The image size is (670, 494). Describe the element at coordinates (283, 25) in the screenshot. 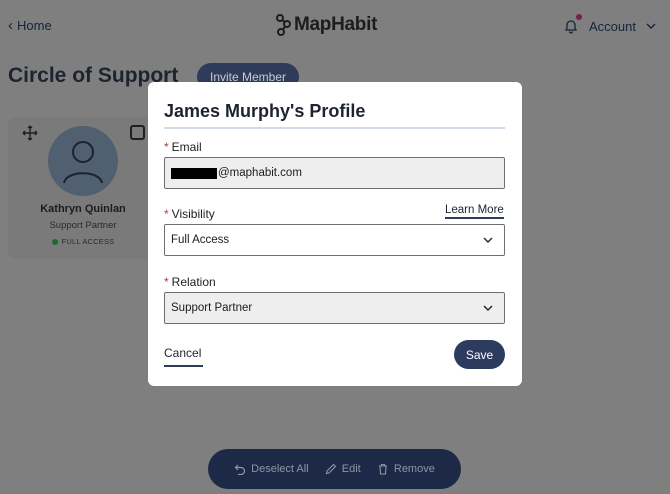

I see `logo-icon` at that location.